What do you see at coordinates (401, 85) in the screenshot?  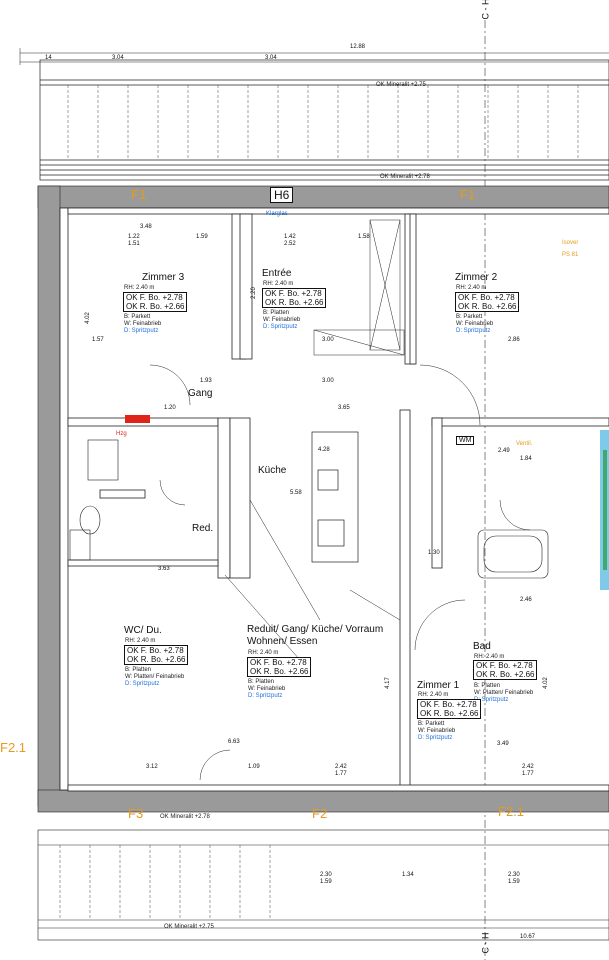 I see `roof-label-top: OK Mineralit +2.75` at bounding box center [401, 85].